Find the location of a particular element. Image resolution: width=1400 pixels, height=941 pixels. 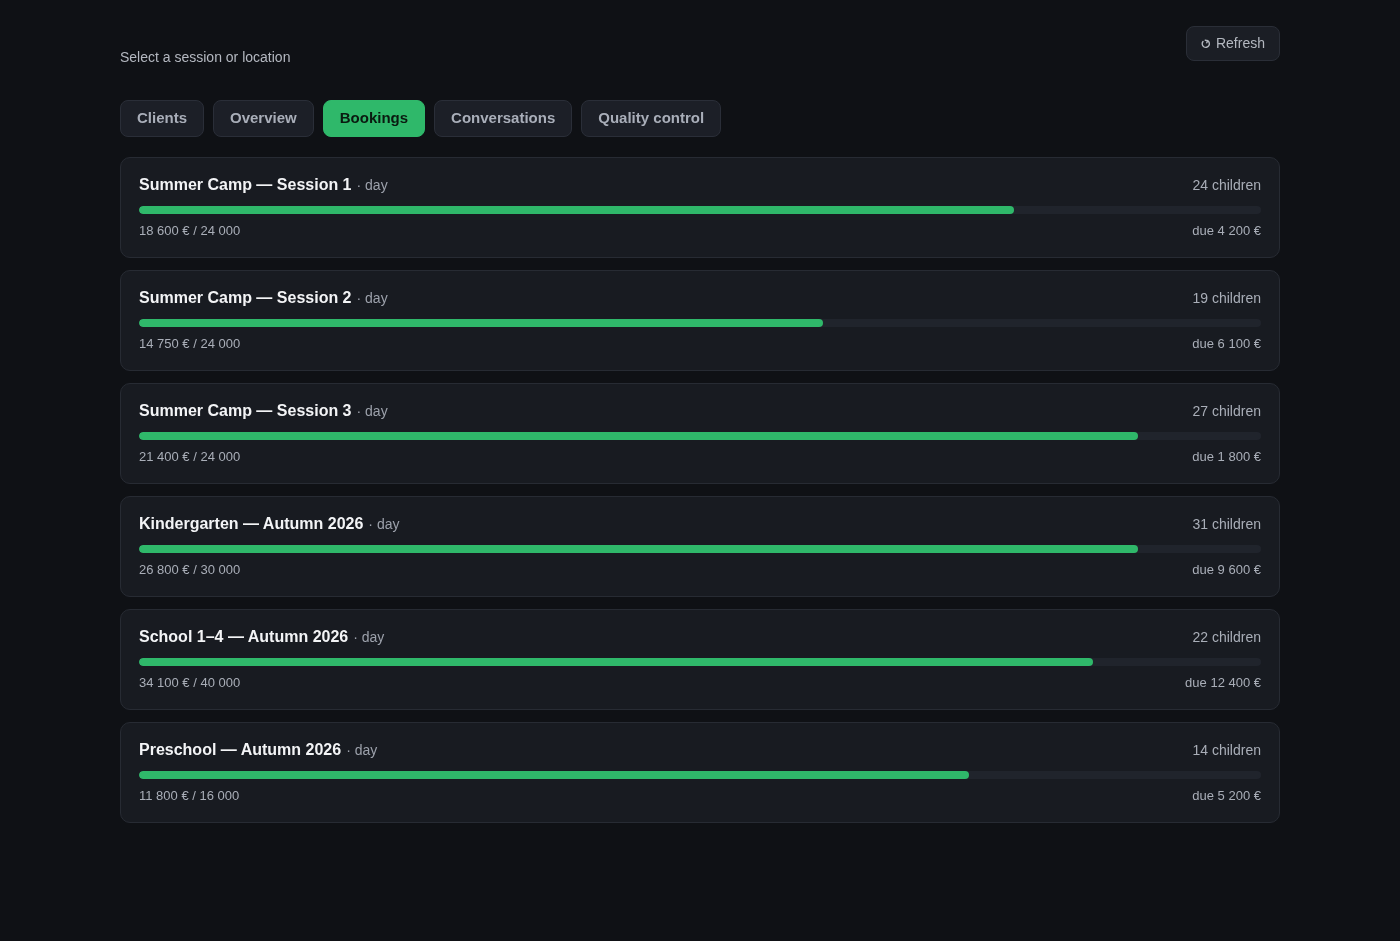

amount-text: 21 400 € / 24 000 is located at coordinates (190, 457).